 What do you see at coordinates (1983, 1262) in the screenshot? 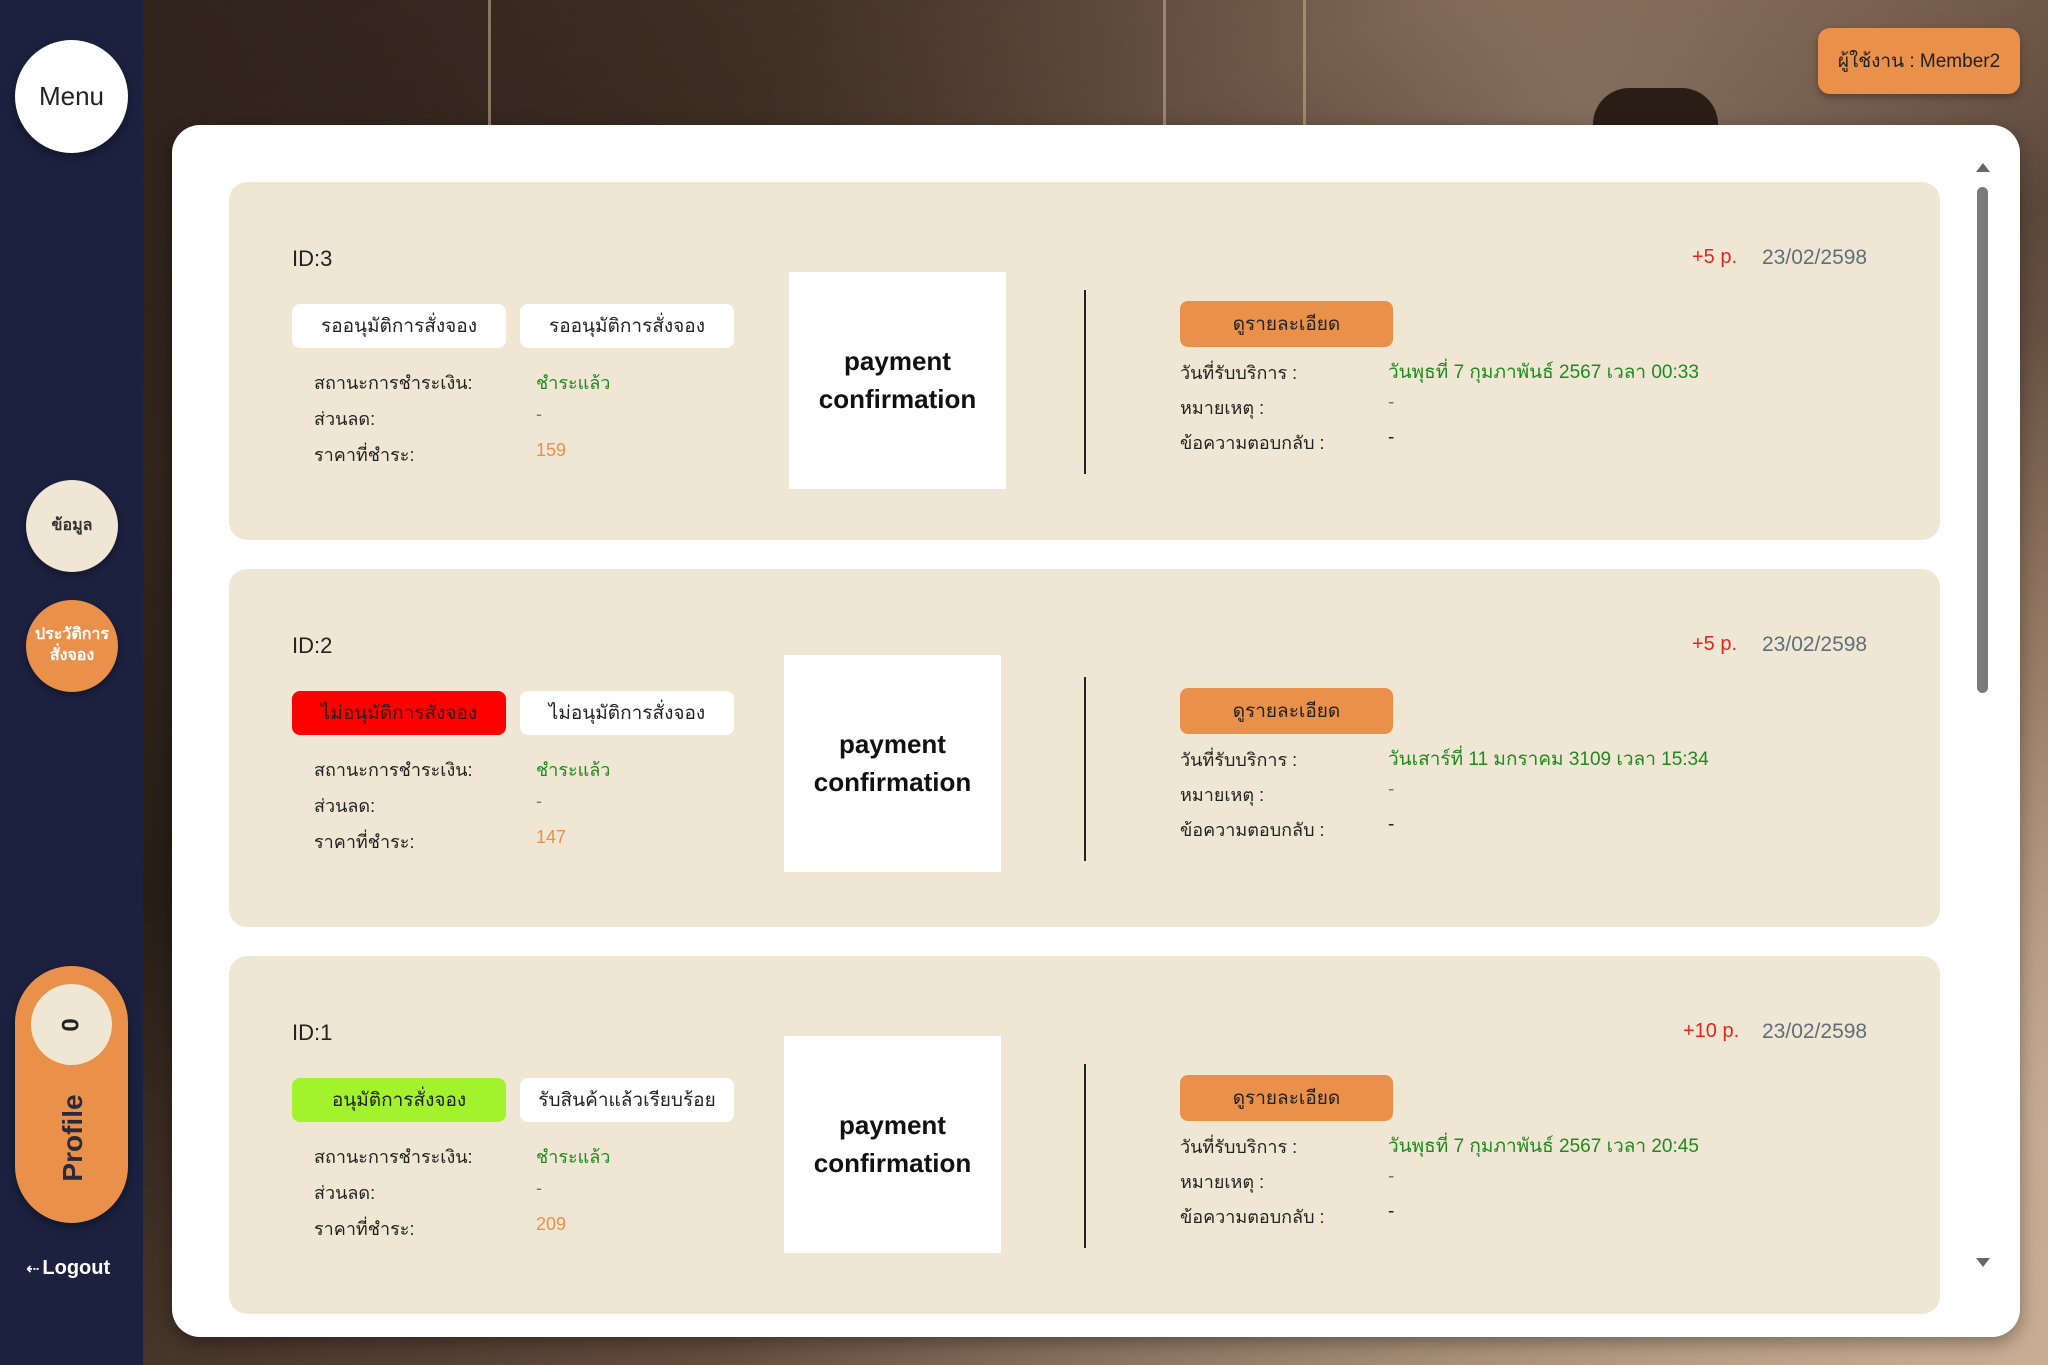
I see `scroll-down-arrow` at bounding box center [1983, 1262].